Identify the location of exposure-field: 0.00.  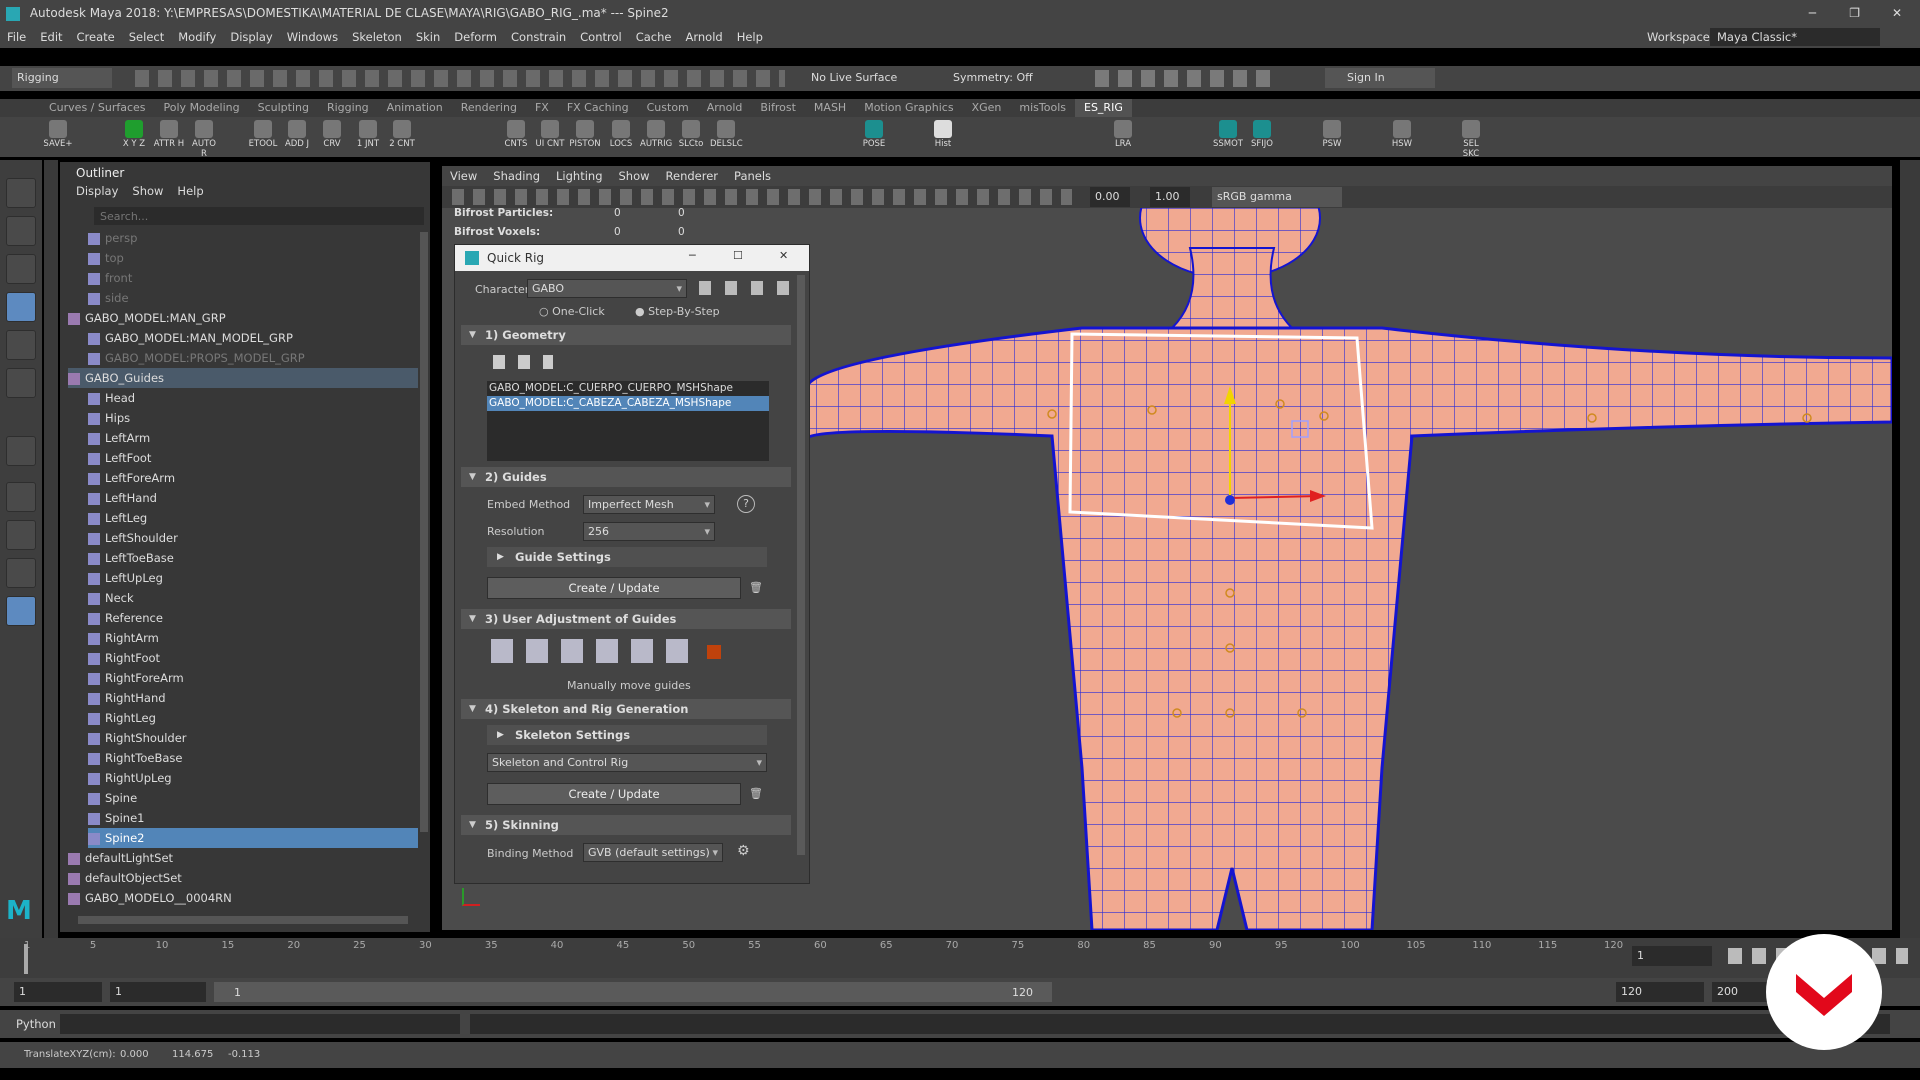
(1110, 197).